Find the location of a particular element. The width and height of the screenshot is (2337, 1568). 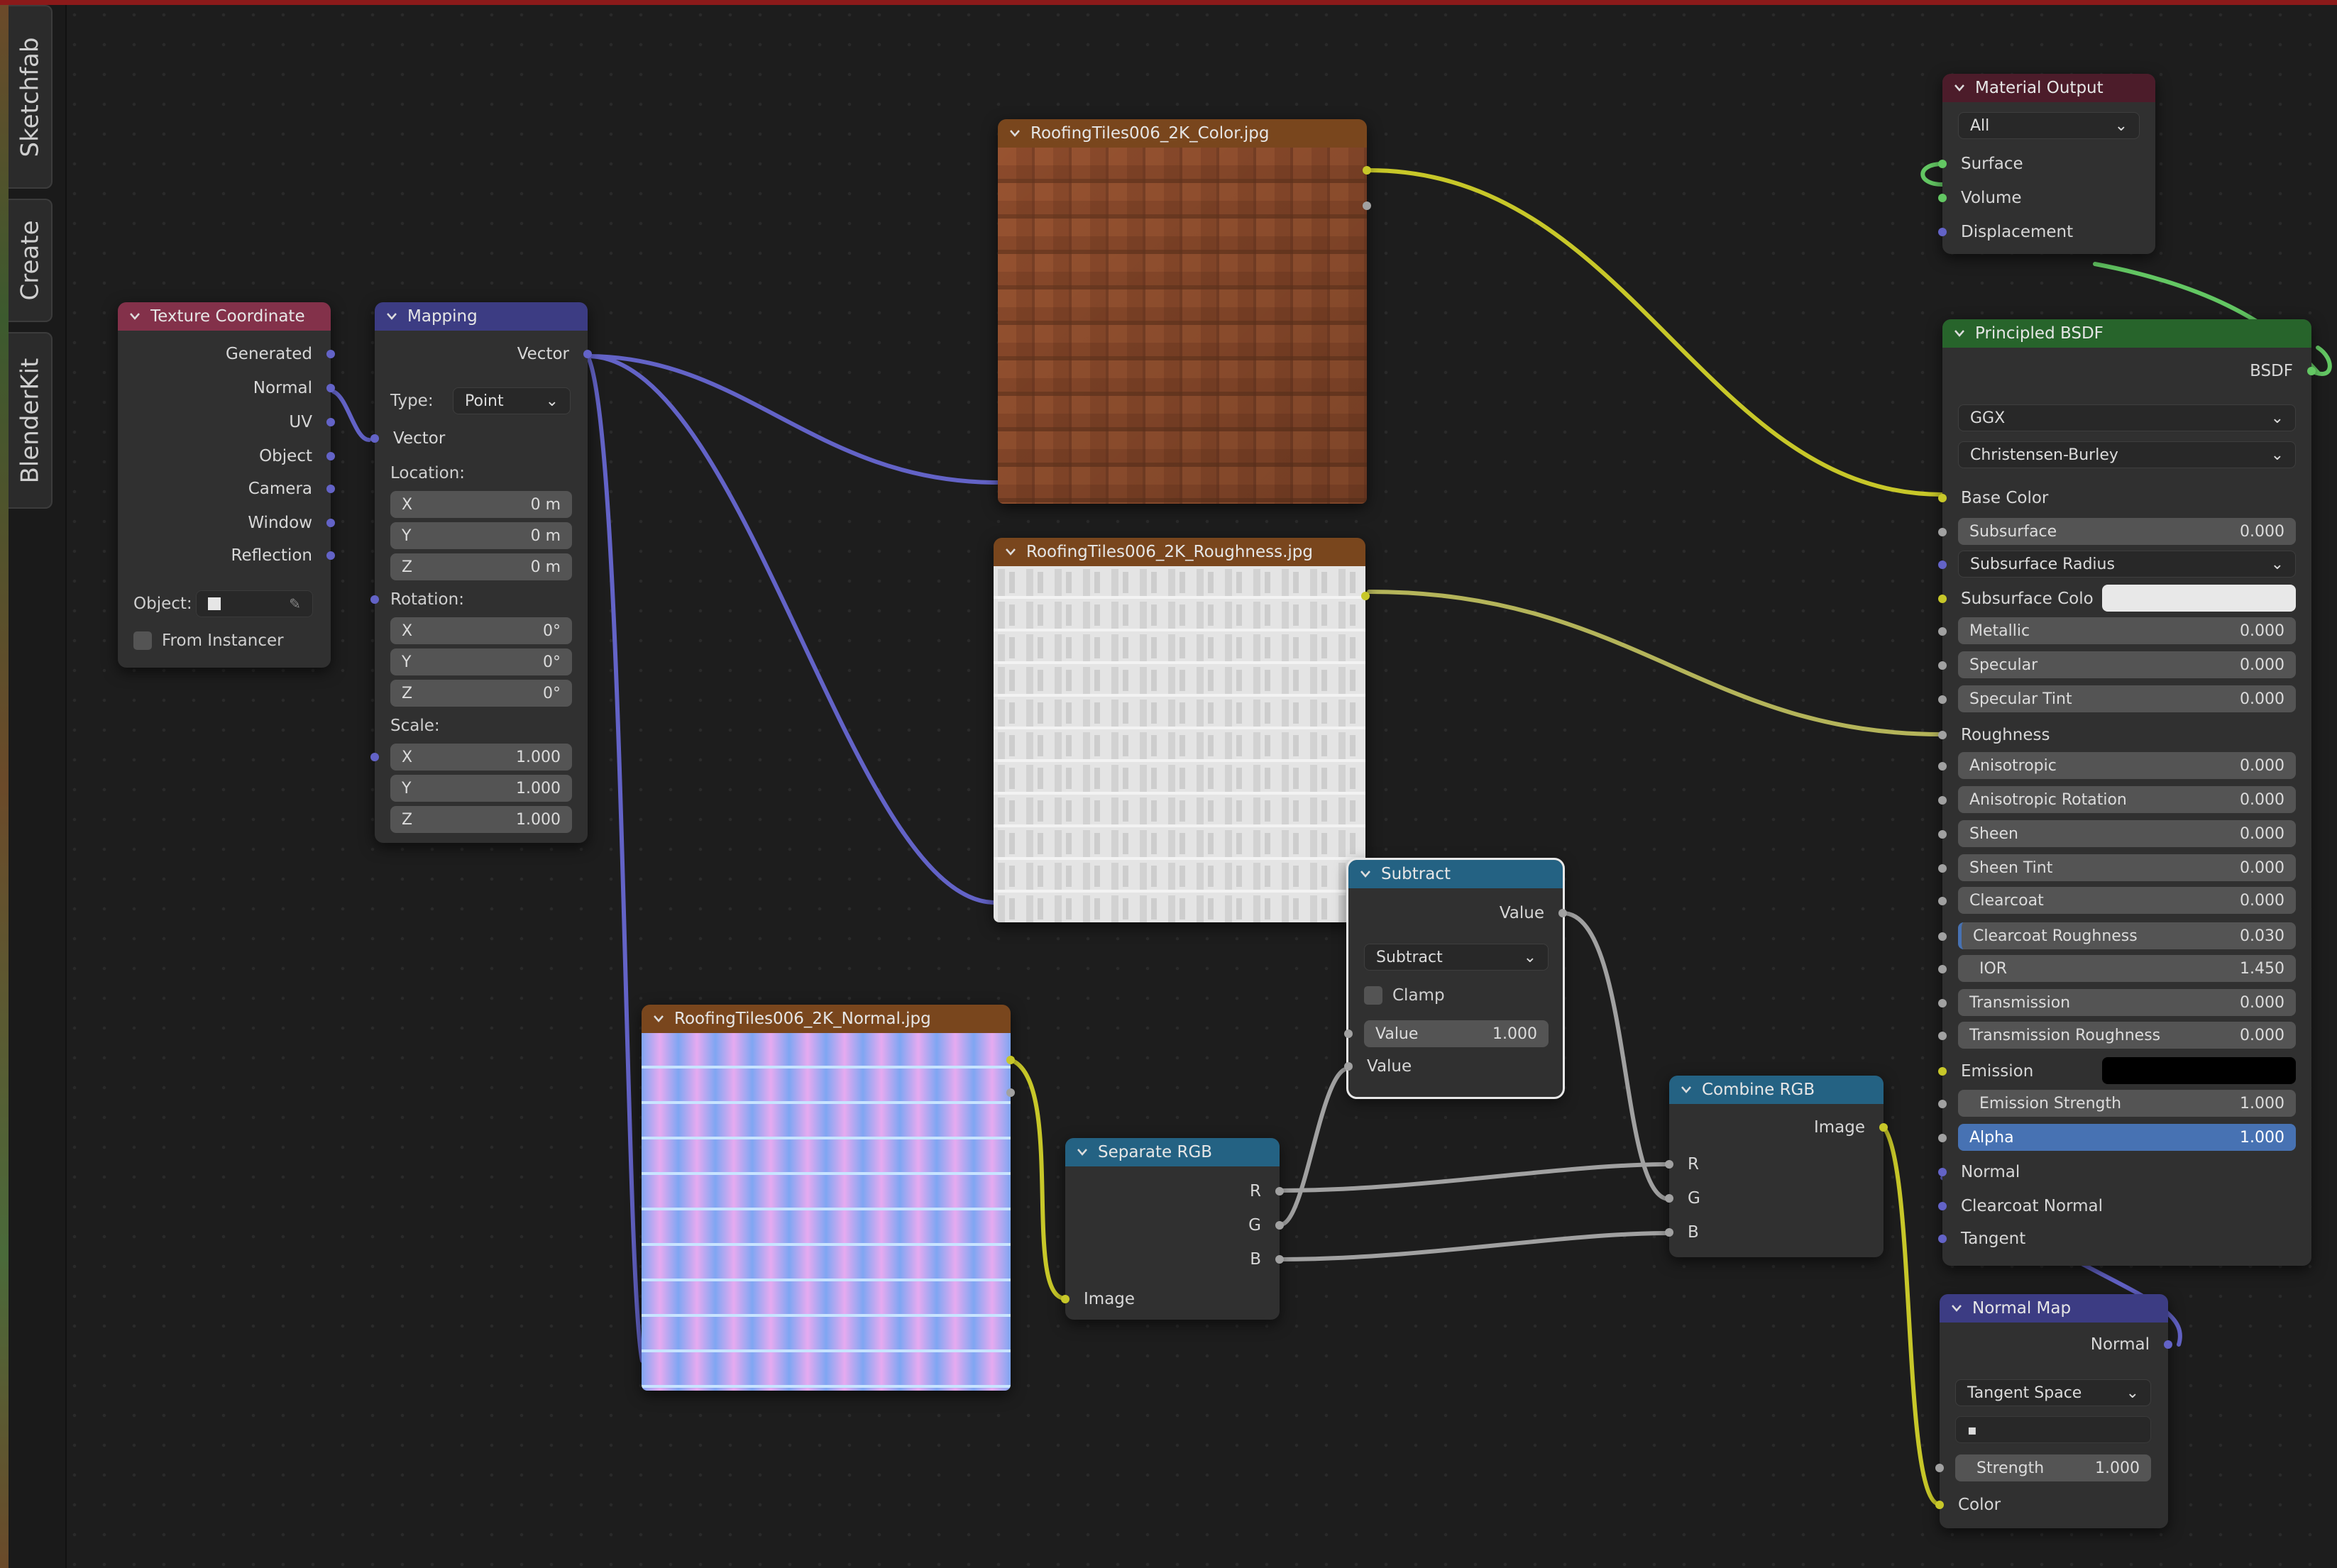

uv-map-field: ▪ is located at coordinates (2053, 1429).